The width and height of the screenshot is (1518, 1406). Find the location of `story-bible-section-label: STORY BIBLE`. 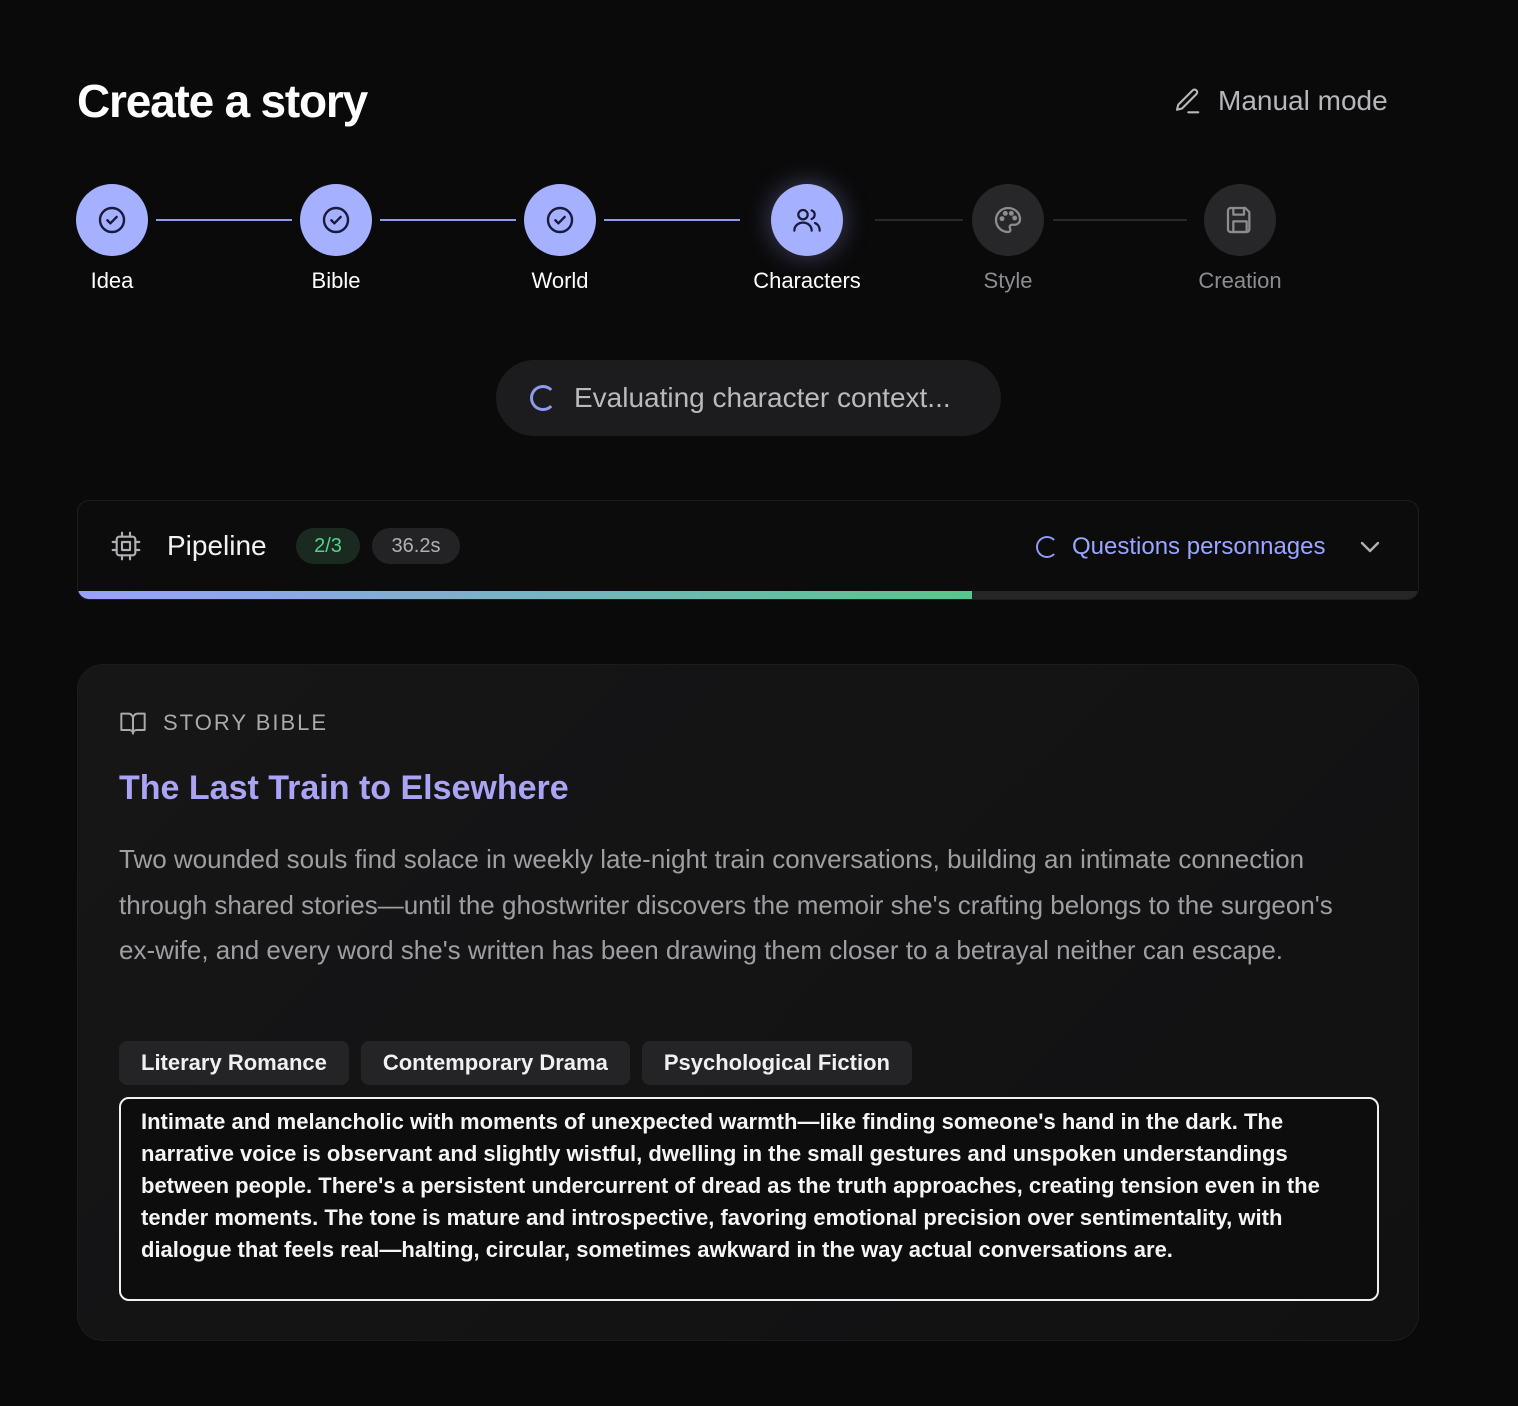

story-bible-section-label: STORY BIBLE is located at coordinates (246, 722).